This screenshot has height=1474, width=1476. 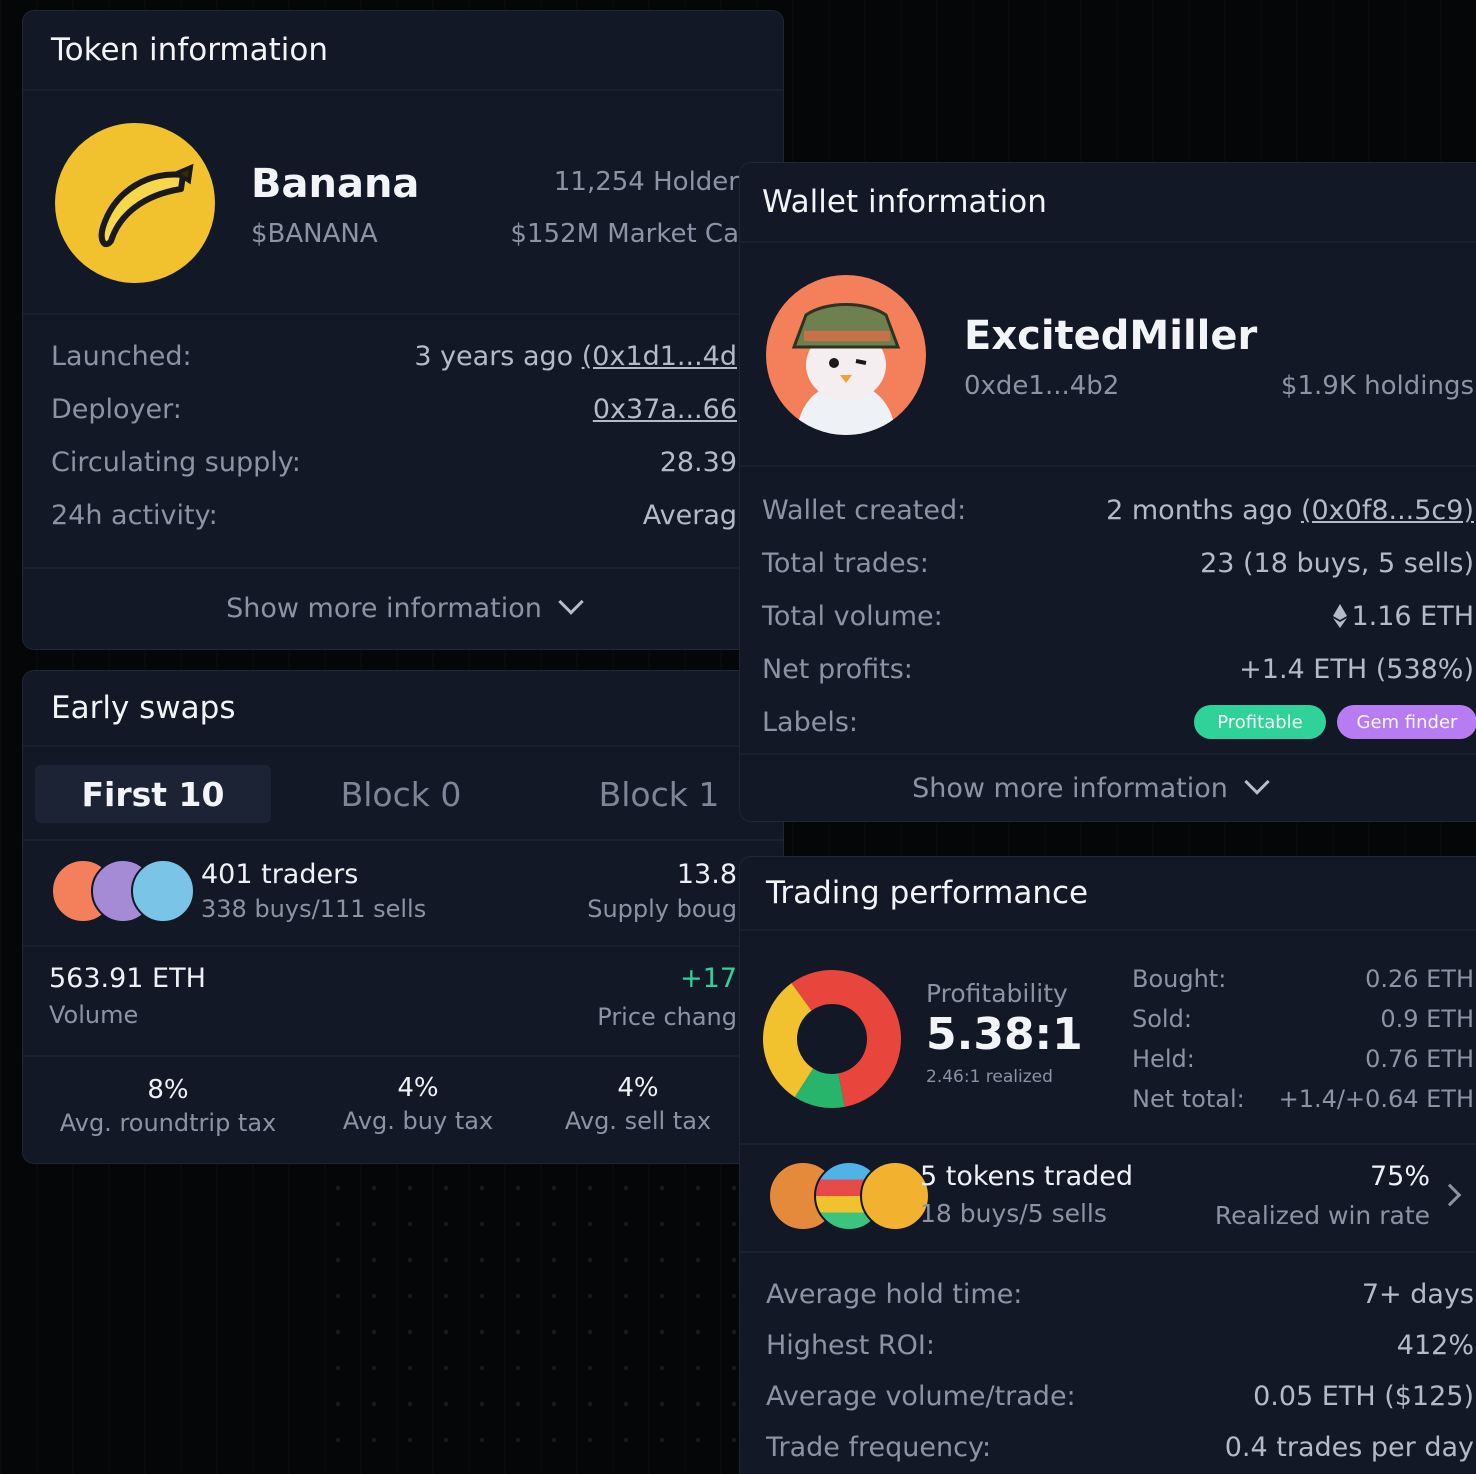 What do you see at coordinates (837, 669) in the screenshot?
I see `row-label: Net profits:` at bounding box center [837, 669].